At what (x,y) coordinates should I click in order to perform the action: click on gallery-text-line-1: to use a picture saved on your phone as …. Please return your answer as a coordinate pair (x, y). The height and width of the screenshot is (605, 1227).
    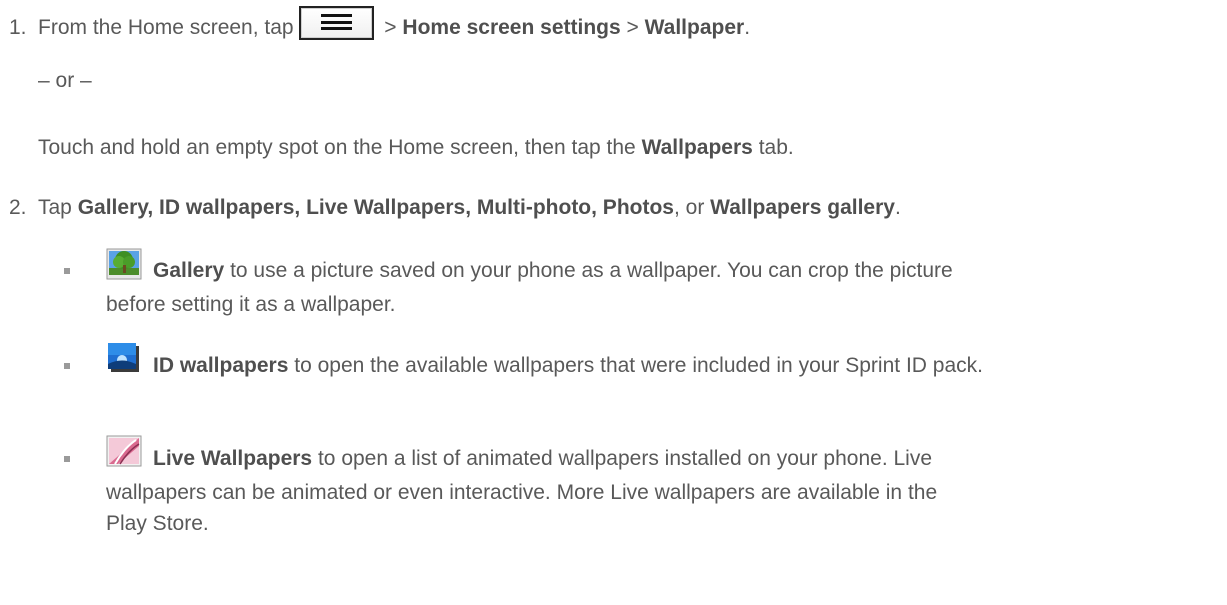
    Looking at the image, I should click on (591, 270).